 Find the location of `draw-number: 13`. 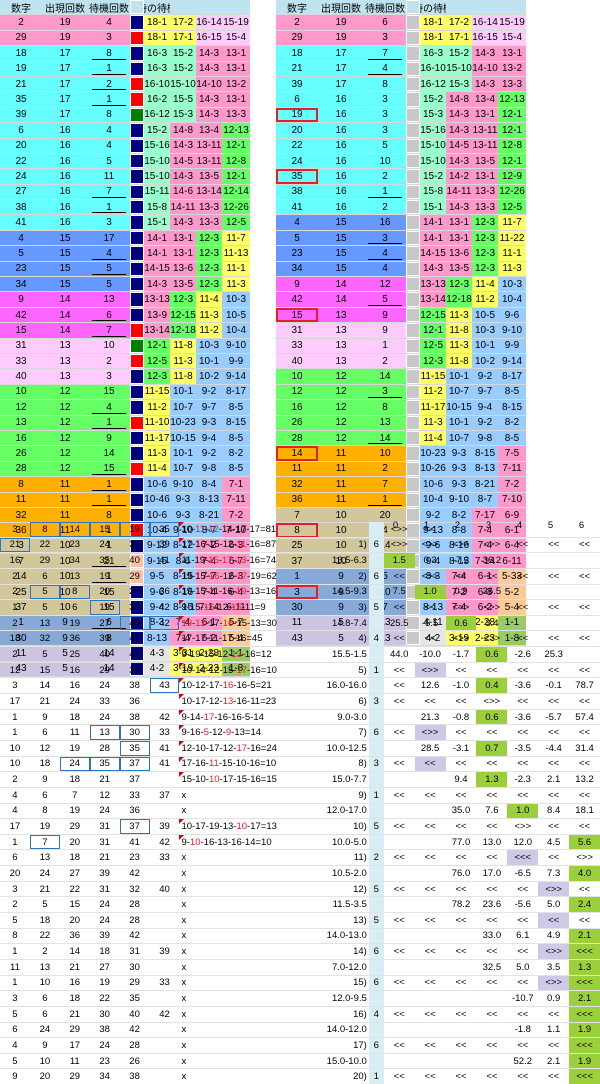

draw-number: 13 is located at coordinates (45, 967).